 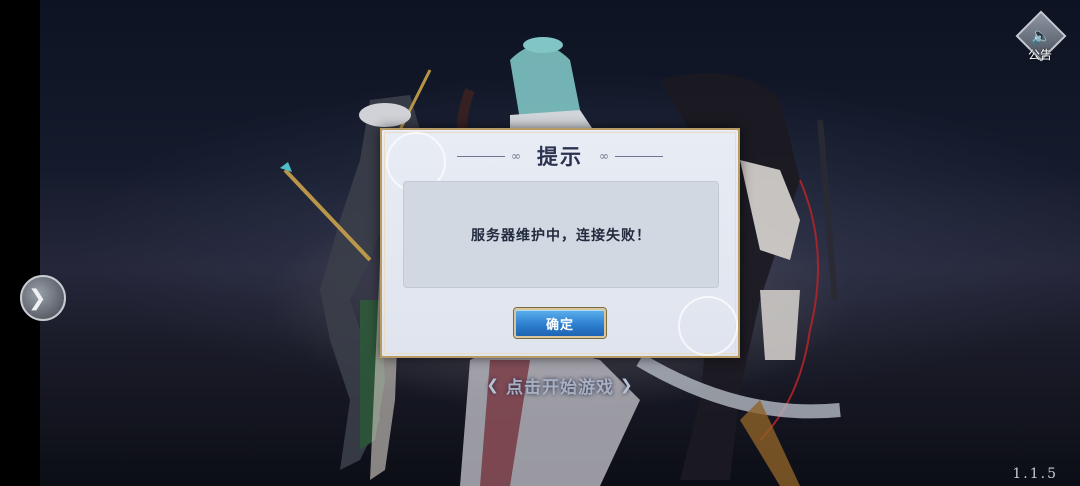 I want to click on decorative-swirl, so click(x=708, y=326).